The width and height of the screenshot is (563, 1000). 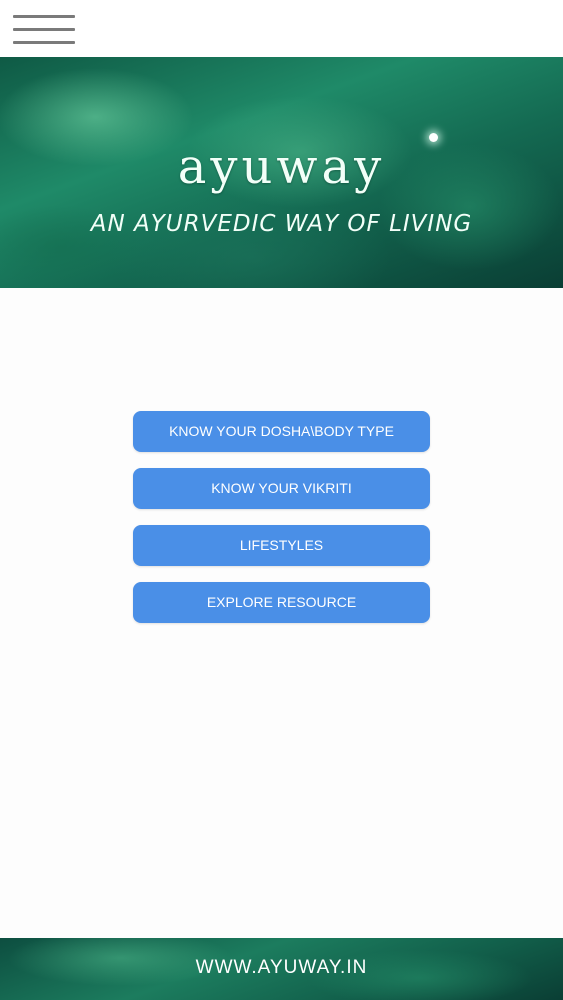 I want to click on footer-bar: WWW.AYUWAY.IN, so click(x=281, y=969).